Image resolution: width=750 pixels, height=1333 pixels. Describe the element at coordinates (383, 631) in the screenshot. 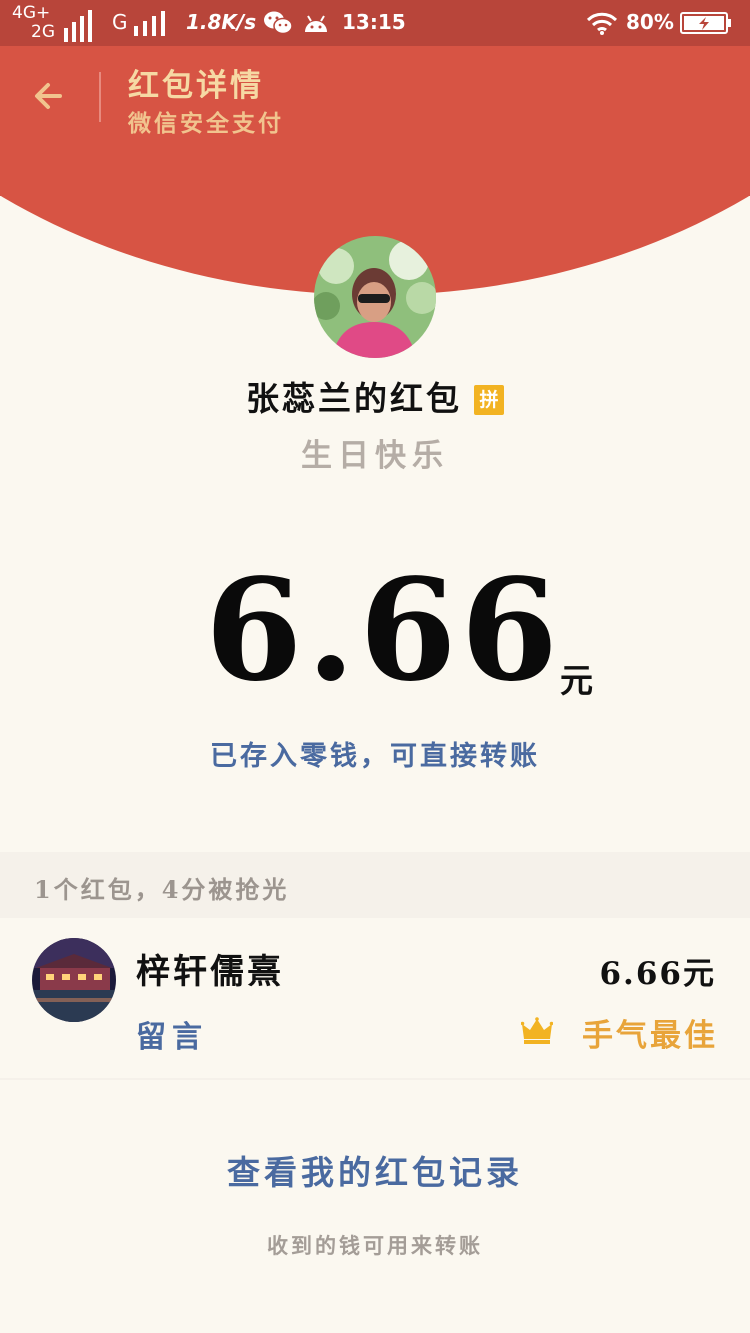

I see `amount-value: 6.66` at that location.